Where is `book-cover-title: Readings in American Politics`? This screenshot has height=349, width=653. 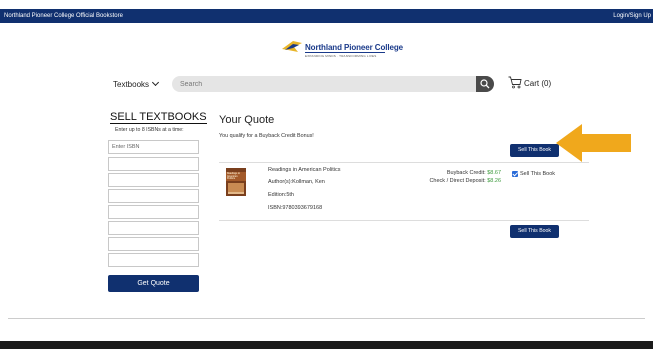 book-cover-title: Readings in American Politics is located at coordinates (234, 177).